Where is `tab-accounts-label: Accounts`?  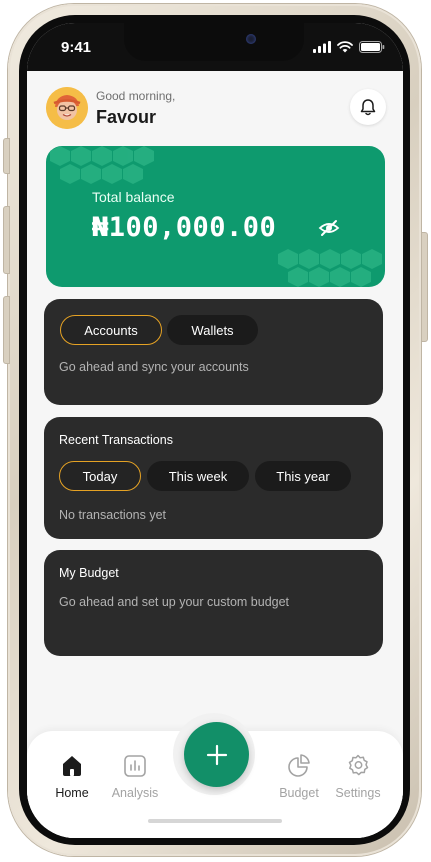
tab-accounts-label: Accounts is located at coordinates (111, 330).